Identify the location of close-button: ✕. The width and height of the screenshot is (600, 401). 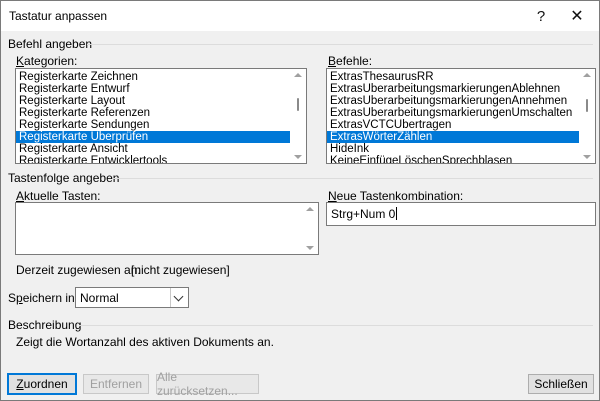
(577, 16).